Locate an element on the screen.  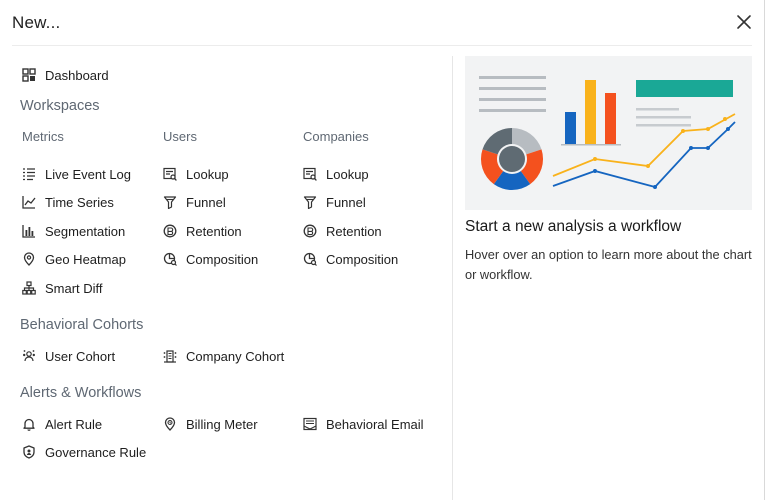
menu-item-users-funnel: Funnel is located at coordinates (194, 202).